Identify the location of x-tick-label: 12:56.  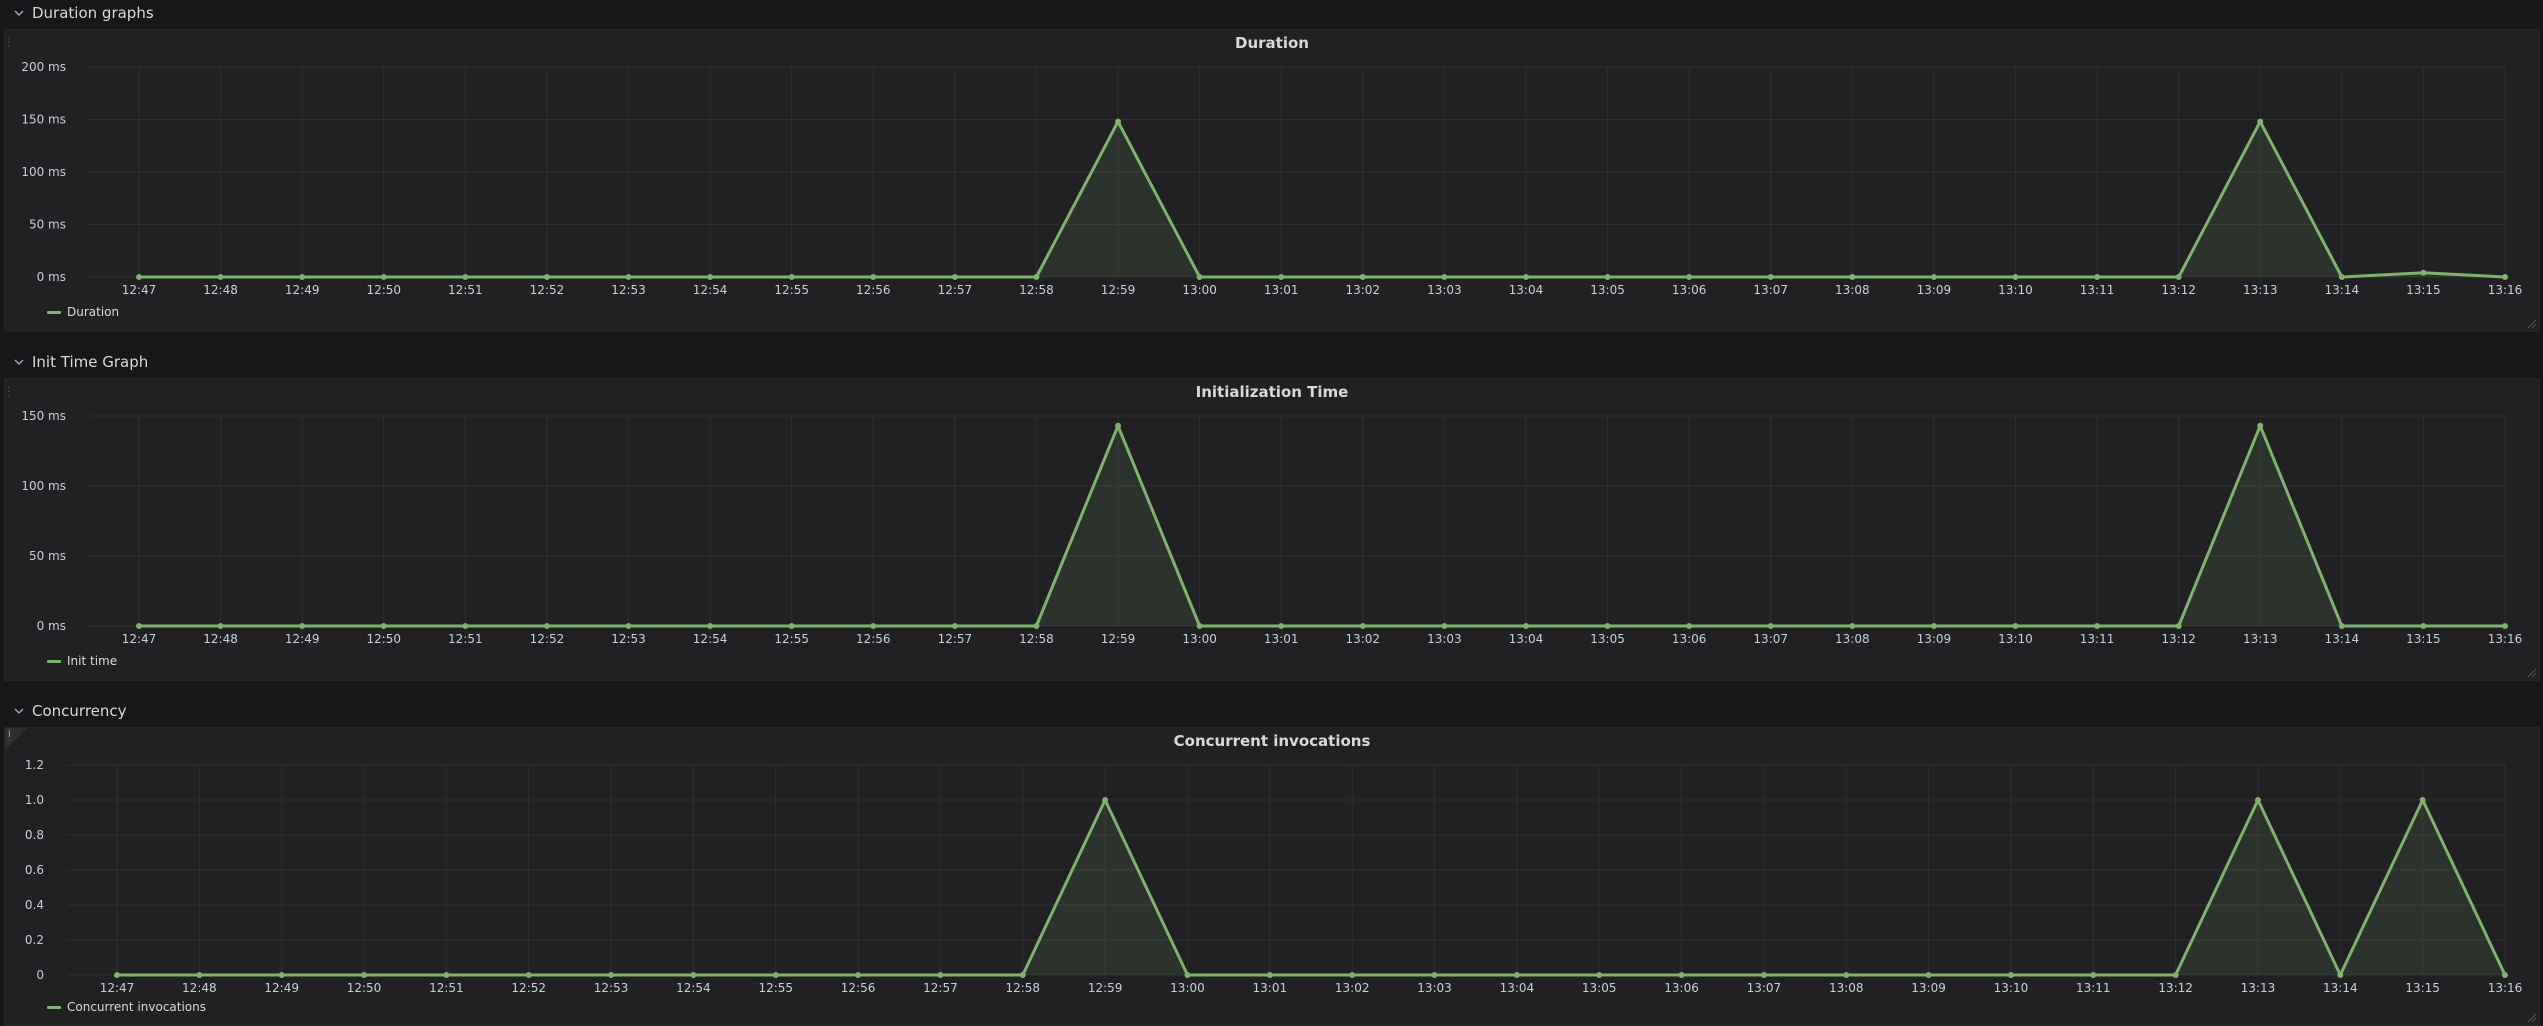
(873, 639).